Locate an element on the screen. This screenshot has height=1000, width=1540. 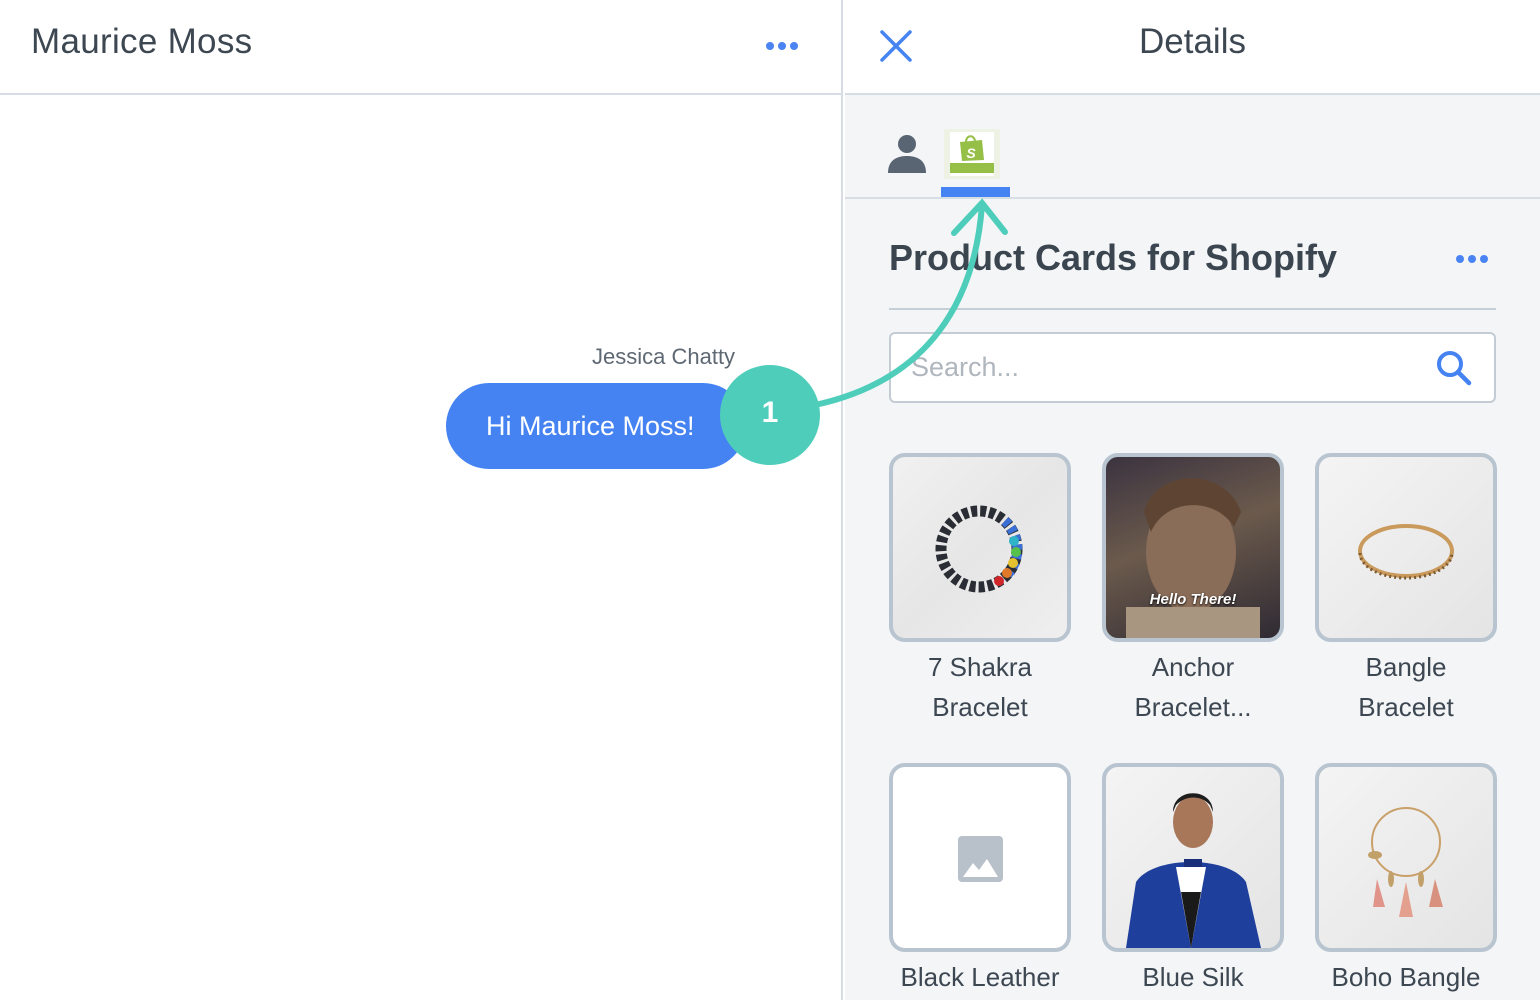
chat-more-options-icon is located at coordinates (782, 46).